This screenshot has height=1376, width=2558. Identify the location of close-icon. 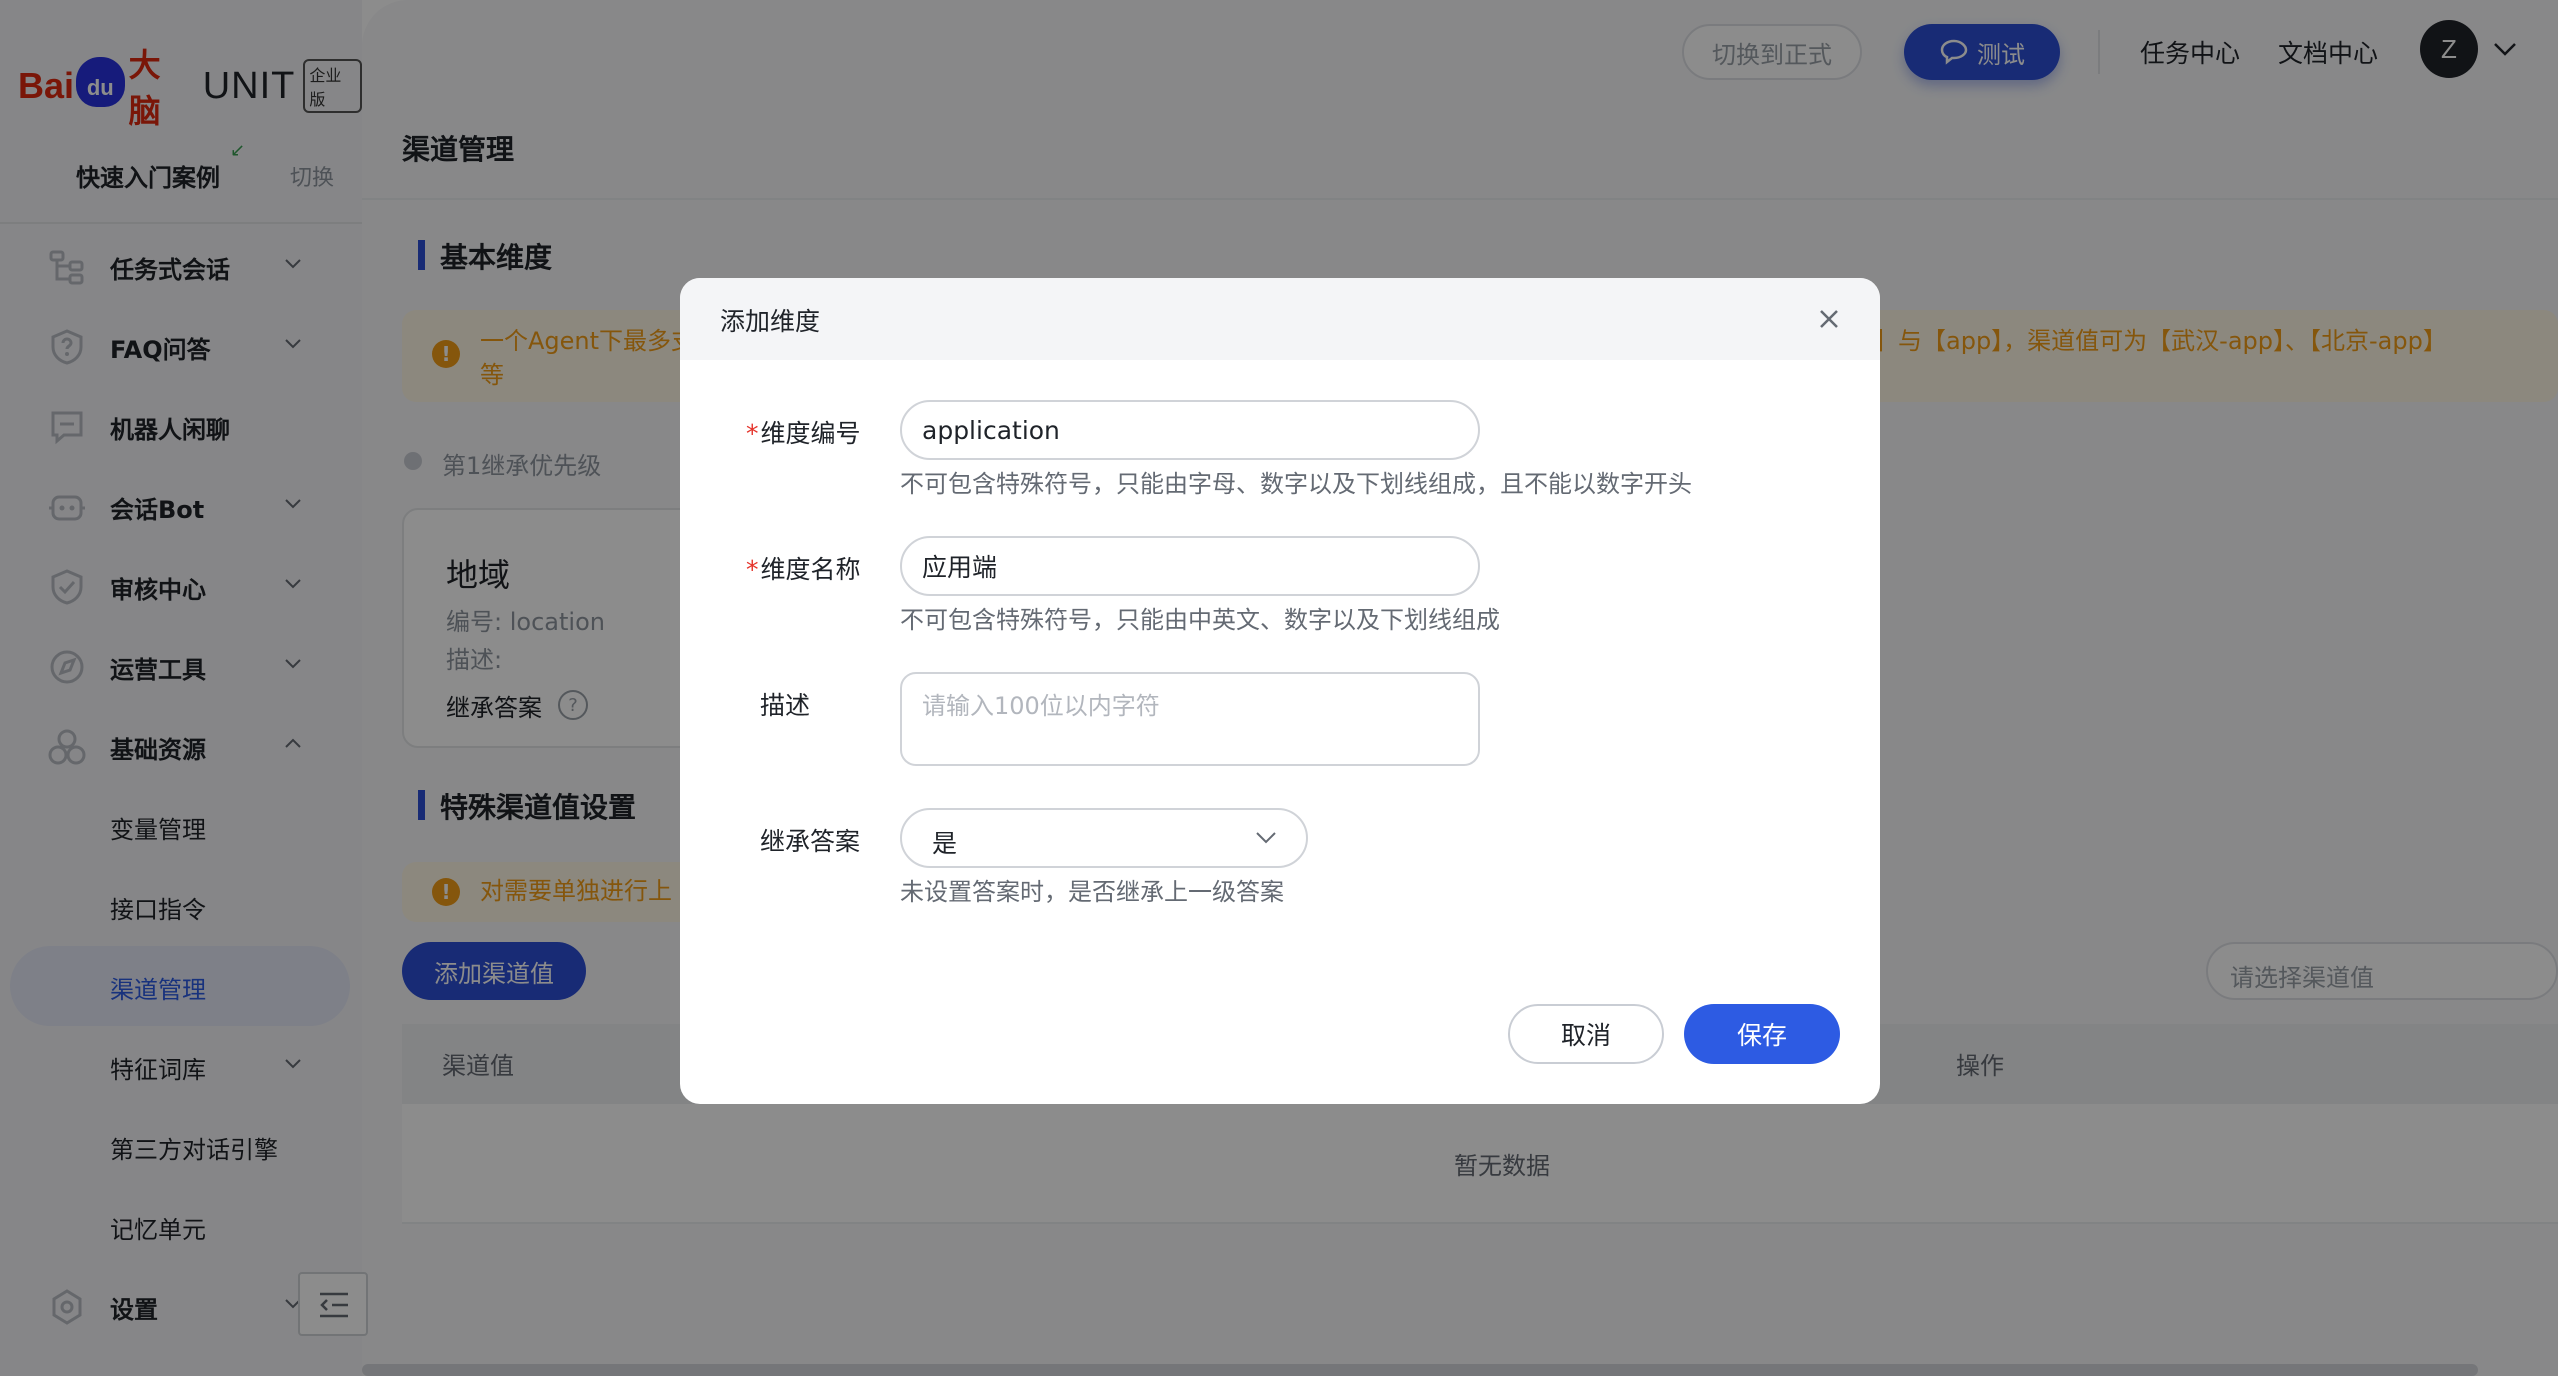
(1829, 319).